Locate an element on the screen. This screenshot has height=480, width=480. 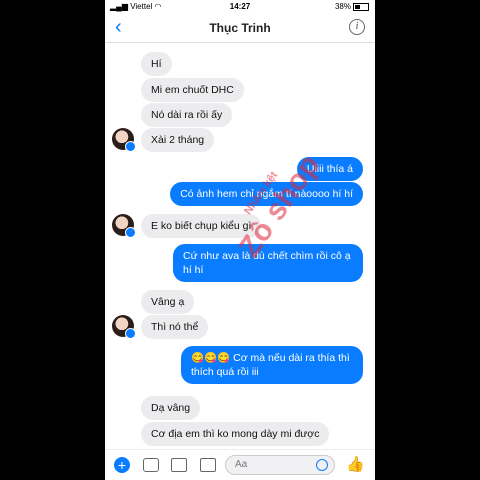
message-bubble: Xài 2 tháng is located at coordinates (178, 140).